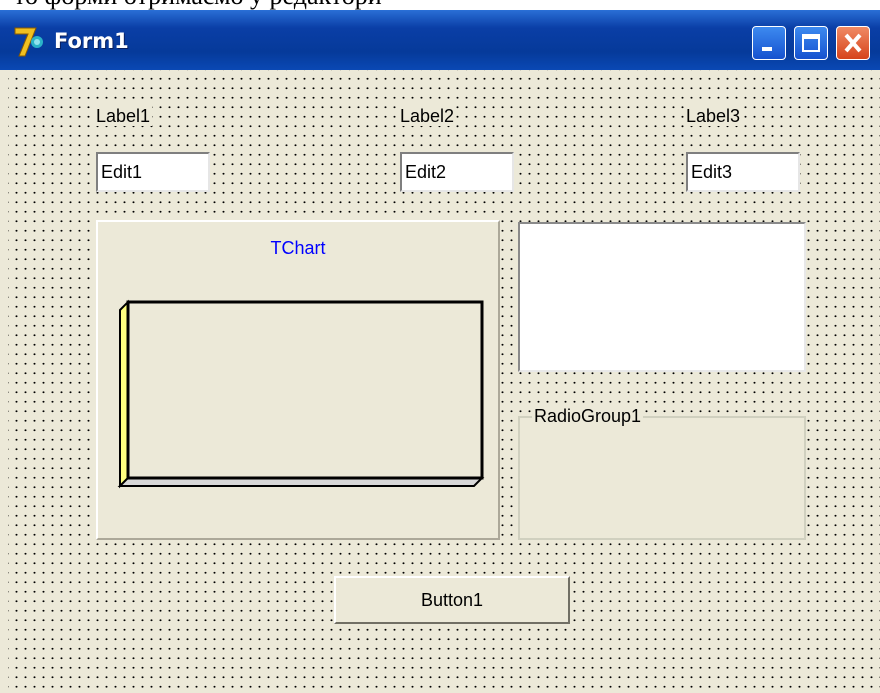 The height and width of the screenshot is (693, 880). What do you see at coordinates (91, 41) in the screenshot?
I see `window-title: Form1` at bounding box center [91, 41].